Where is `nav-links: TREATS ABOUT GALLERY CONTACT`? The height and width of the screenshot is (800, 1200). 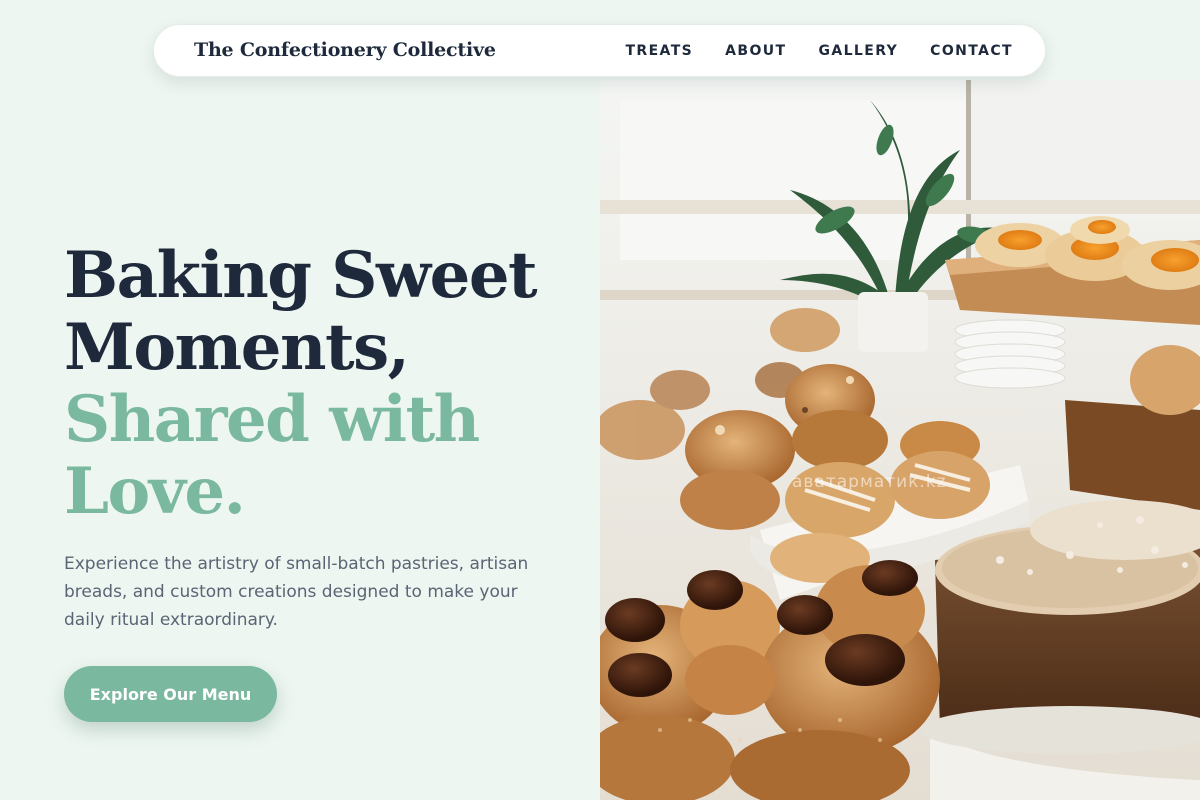 nav-links: TREATS ABOUT GALLERY CONTACT is located at coordinates (819, 51).